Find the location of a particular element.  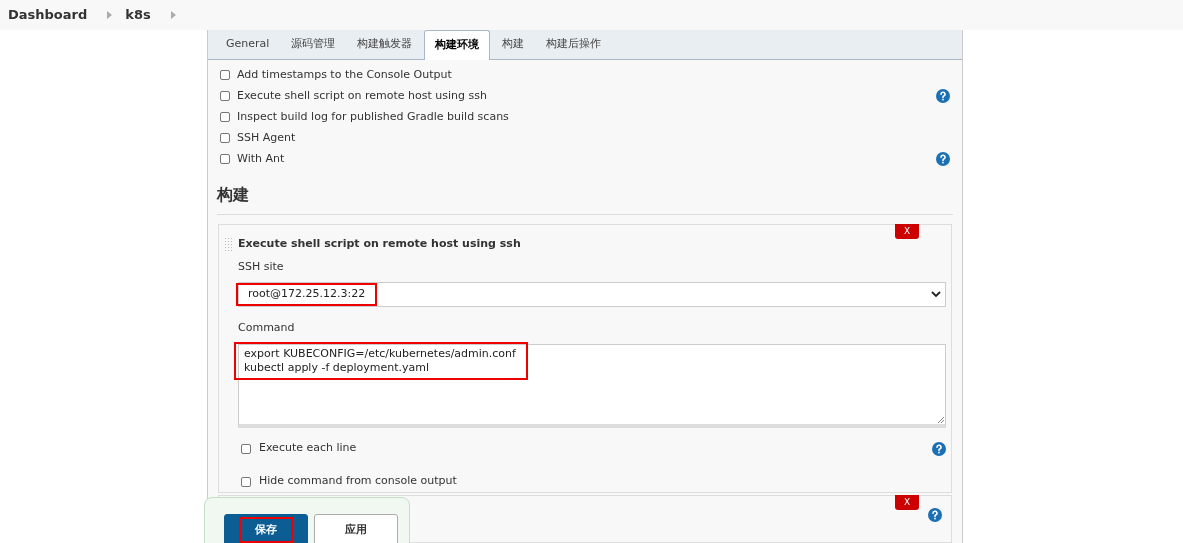

tab: 构建后操作 is located at coordinates (574, 44).